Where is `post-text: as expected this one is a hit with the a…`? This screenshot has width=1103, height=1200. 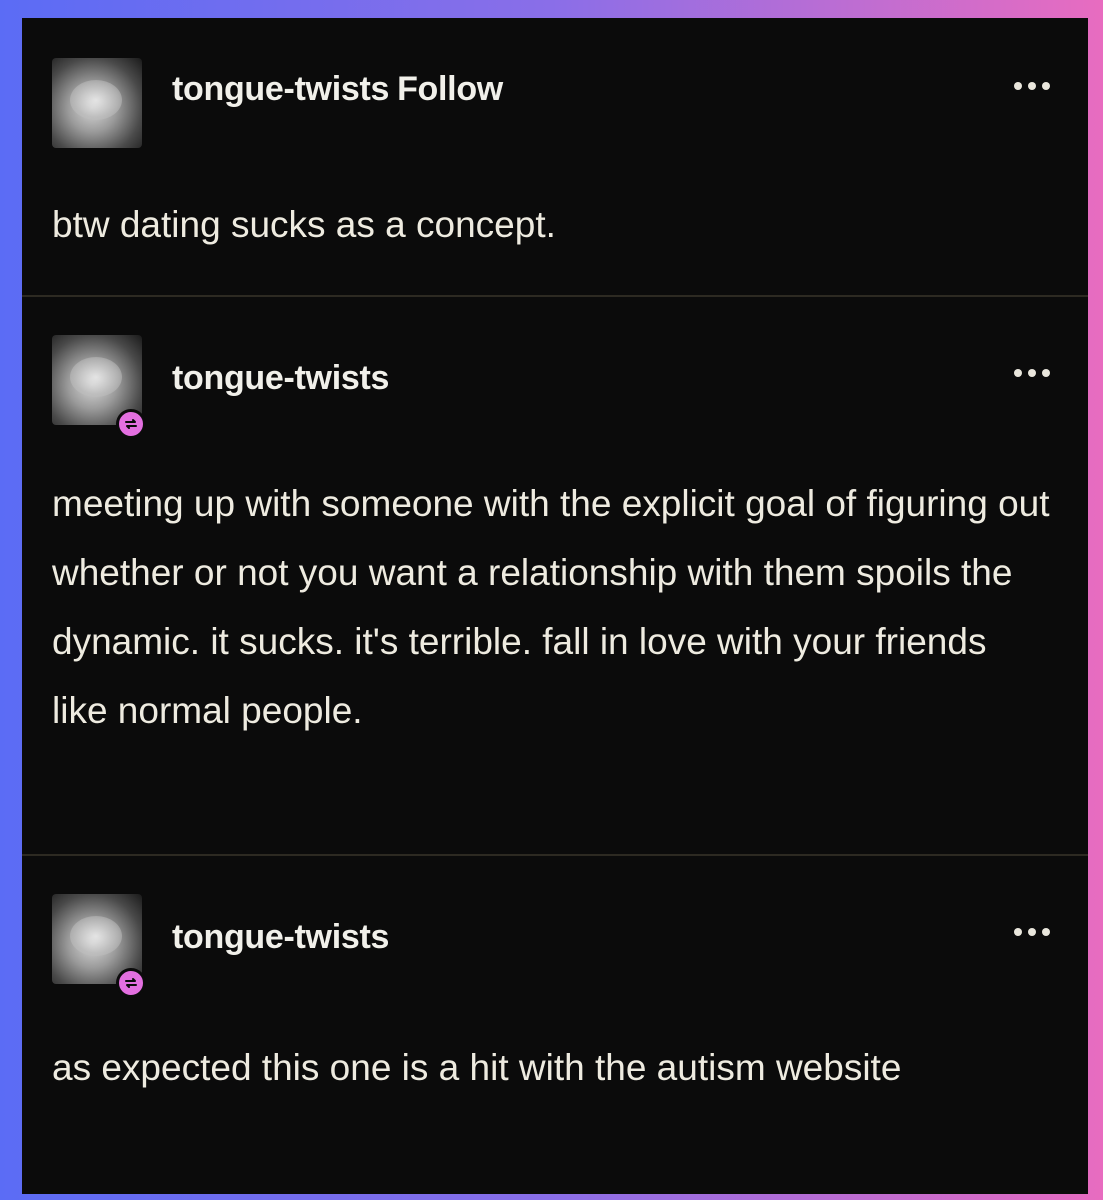 post-text: as expected this one is a hit with the a… is located at coordinates (477, 1067).